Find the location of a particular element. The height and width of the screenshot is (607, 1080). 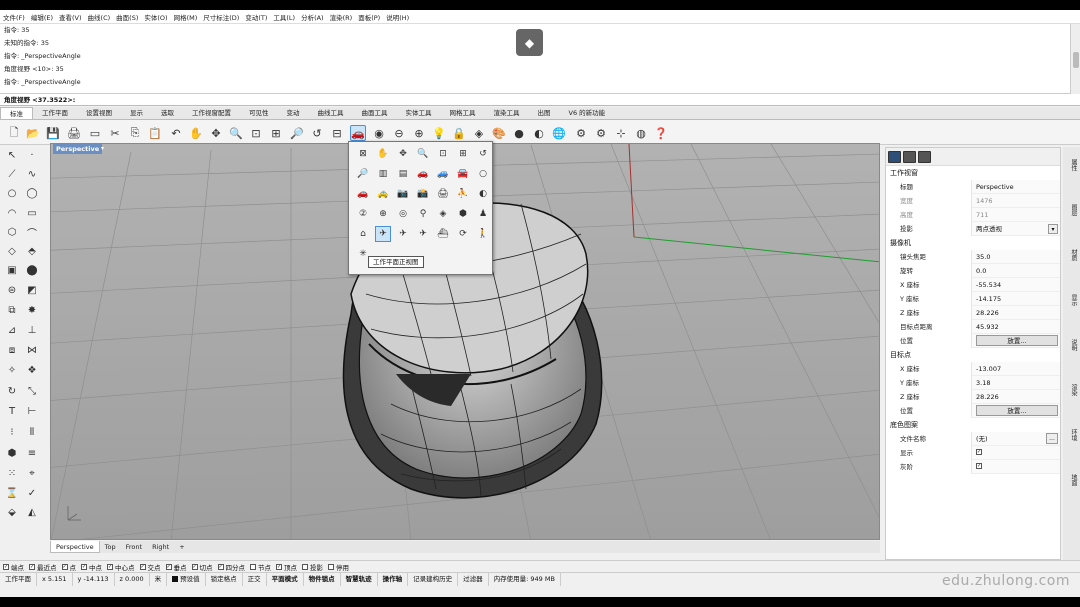

color-wheel-icon: 🎨 is located at coordinates (499, 133).